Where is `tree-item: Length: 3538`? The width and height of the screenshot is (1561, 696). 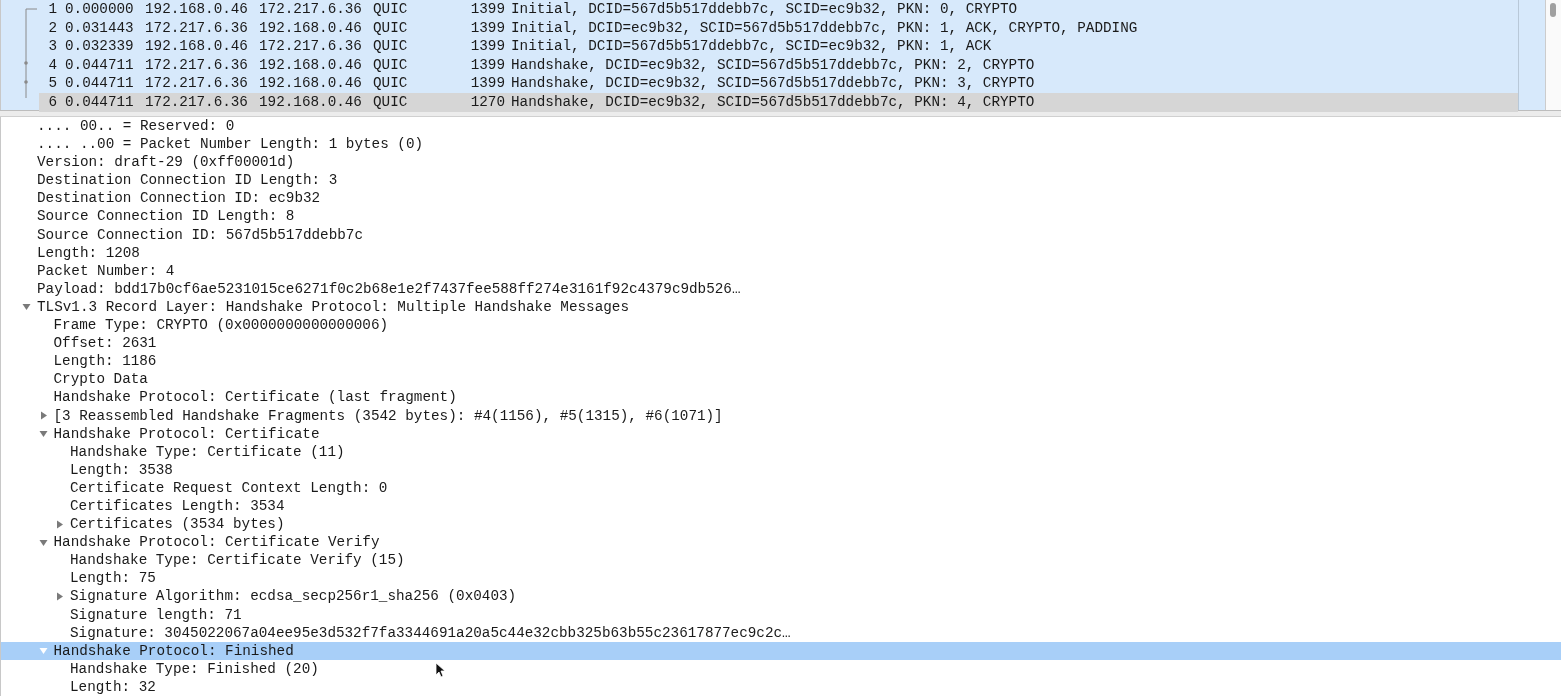 tree-item: Length: 3538 is located at coordinates (781, 469).